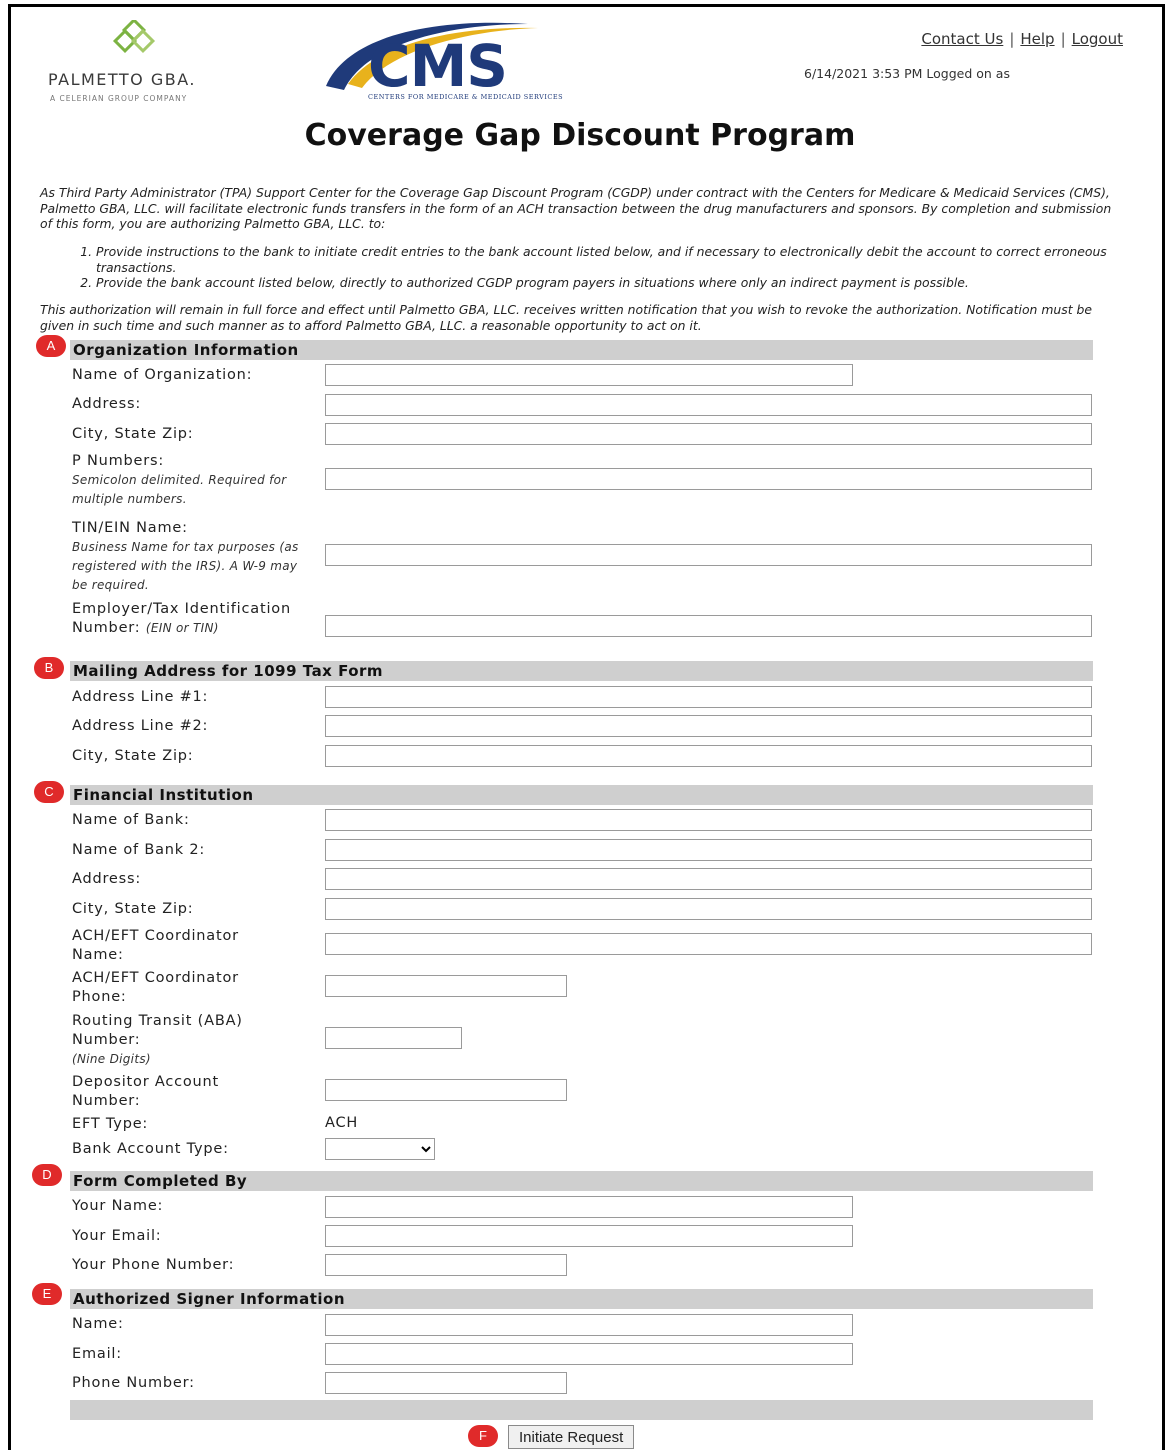 This screenshot has height=1450, width=1169. I want to click on your-phone-label: Your Phone Number:, so click(153, 1265).